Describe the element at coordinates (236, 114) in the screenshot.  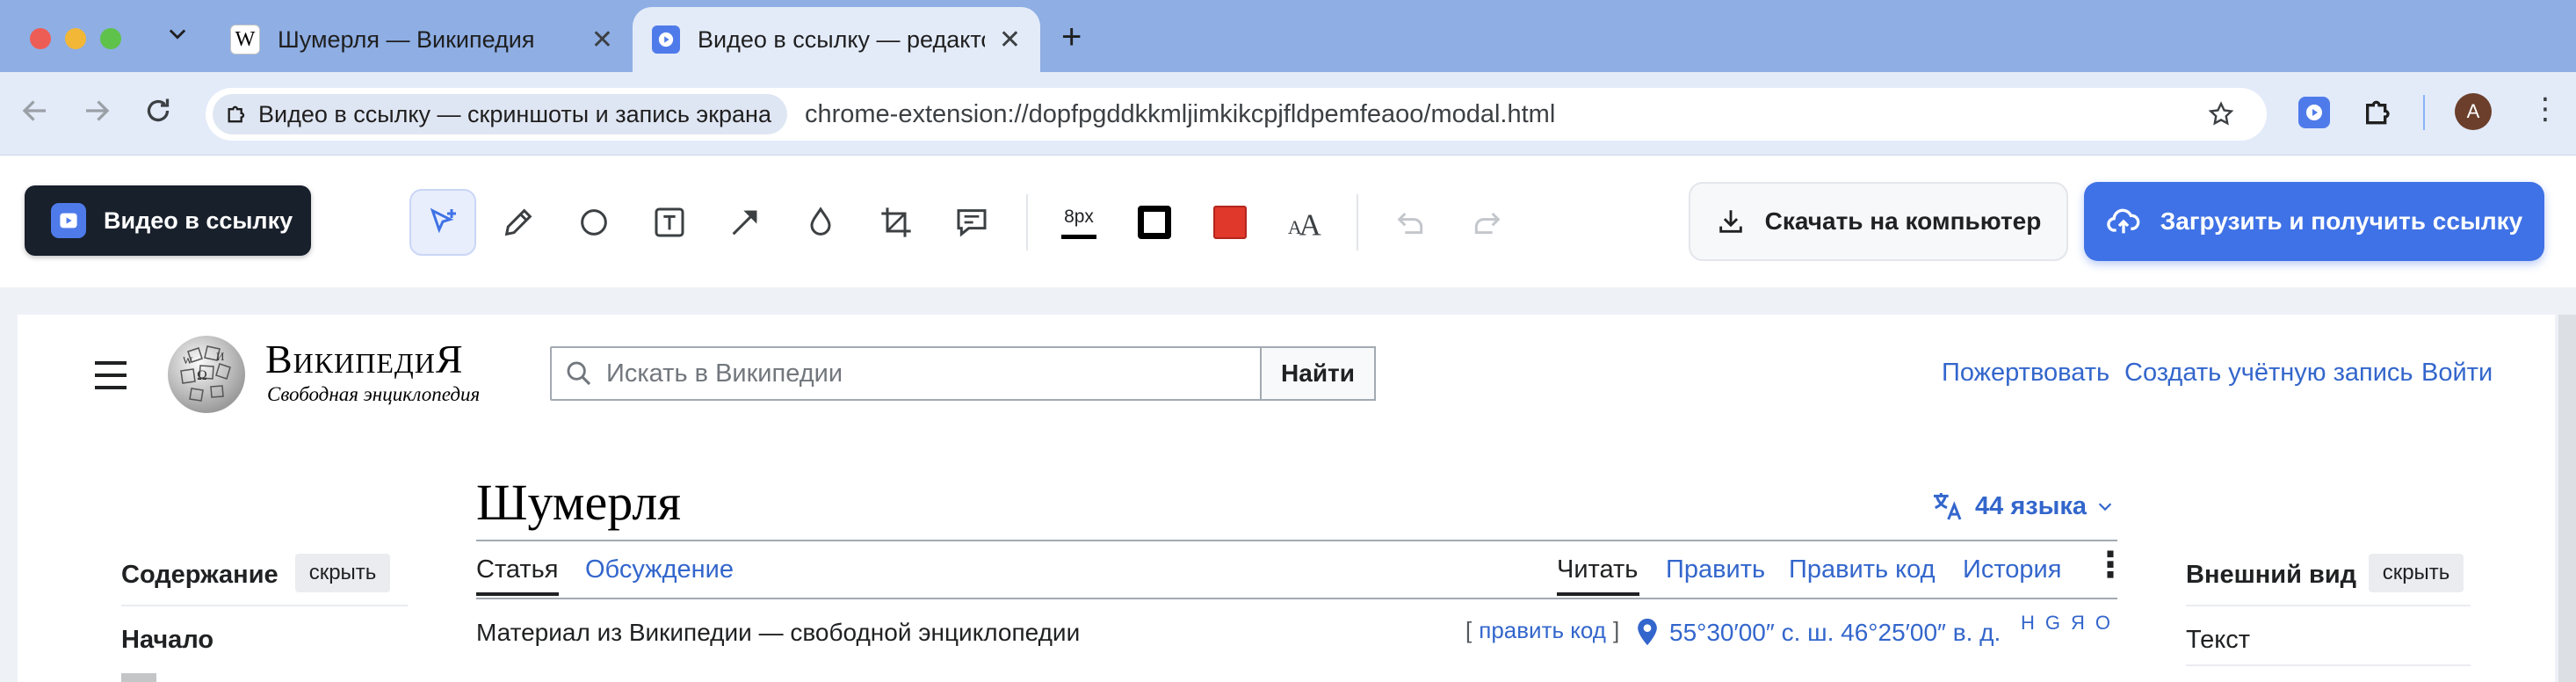
I see `extension-puzzle-icon` at that location.